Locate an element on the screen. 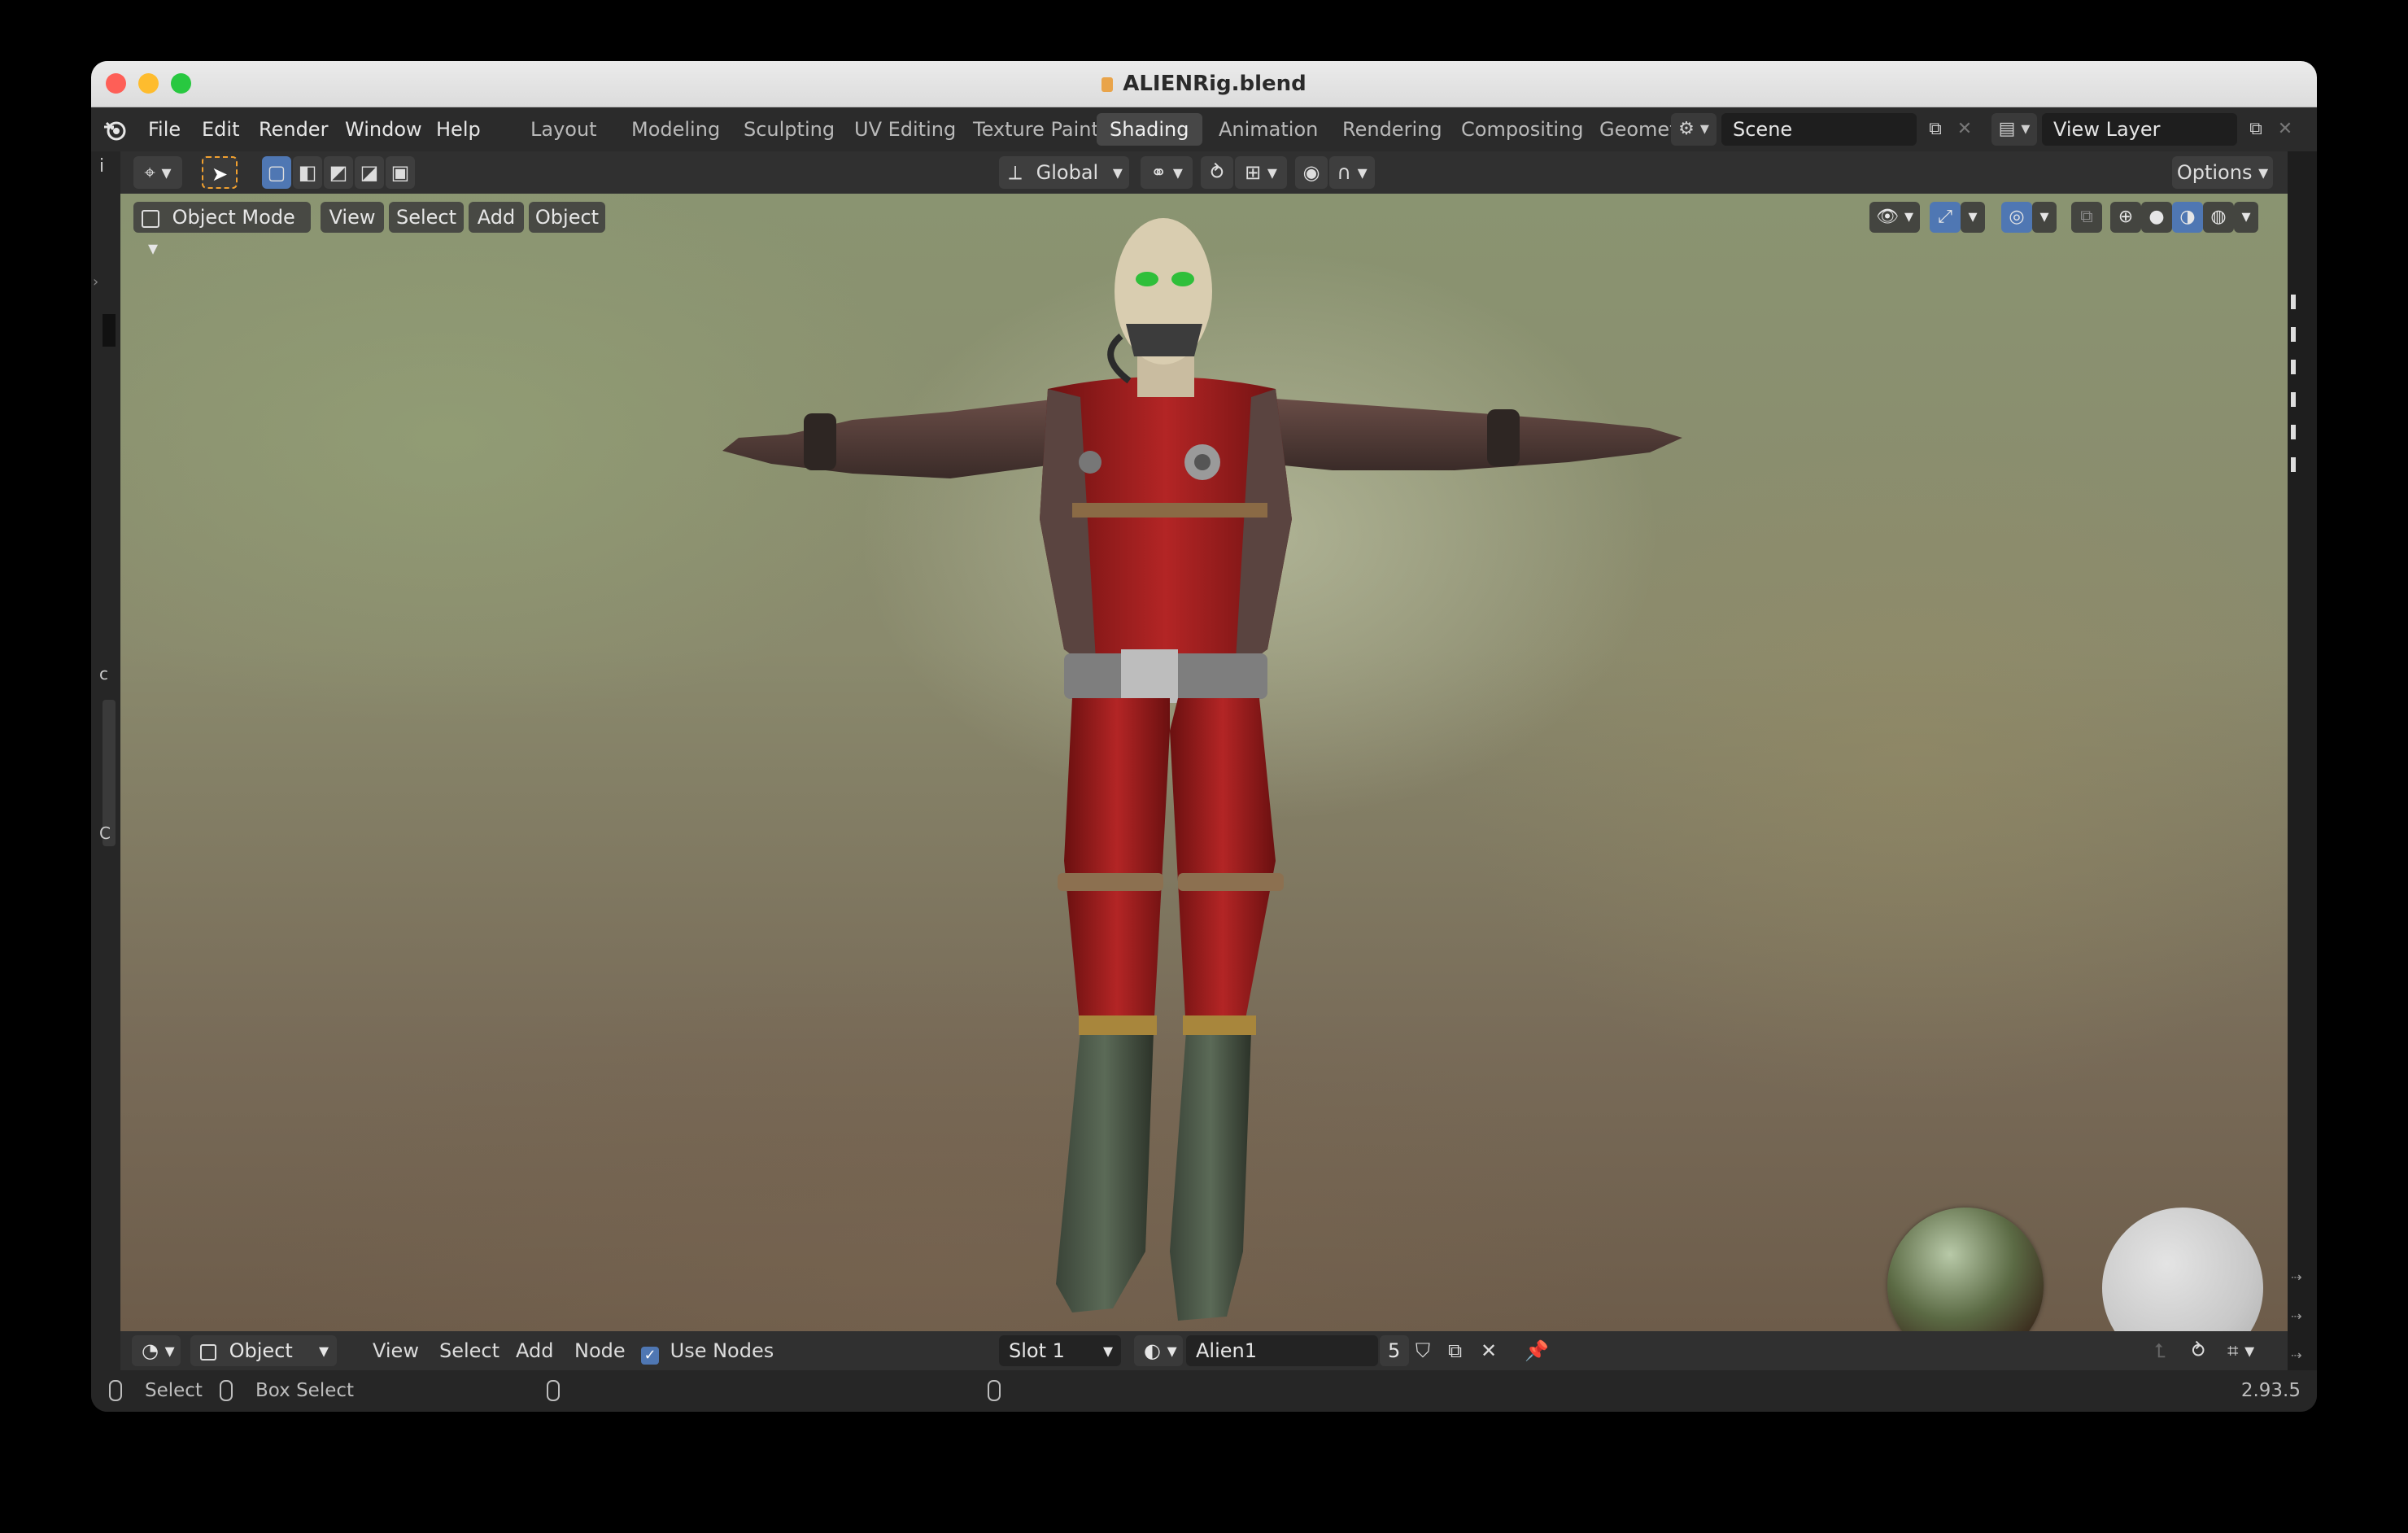 This screenshot has width=2408, height=1533. blender-version: 2.93.5 is located at coordinates (2270, 1390).